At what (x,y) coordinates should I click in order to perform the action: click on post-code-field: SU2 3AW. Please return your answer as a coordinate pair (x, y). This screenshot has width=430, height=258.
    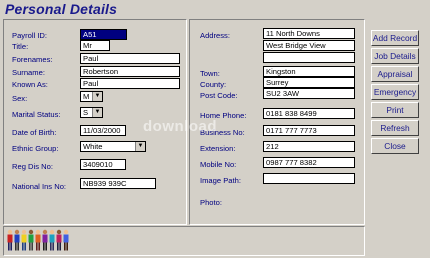
    Looking at the image, I should click on (309, 93).